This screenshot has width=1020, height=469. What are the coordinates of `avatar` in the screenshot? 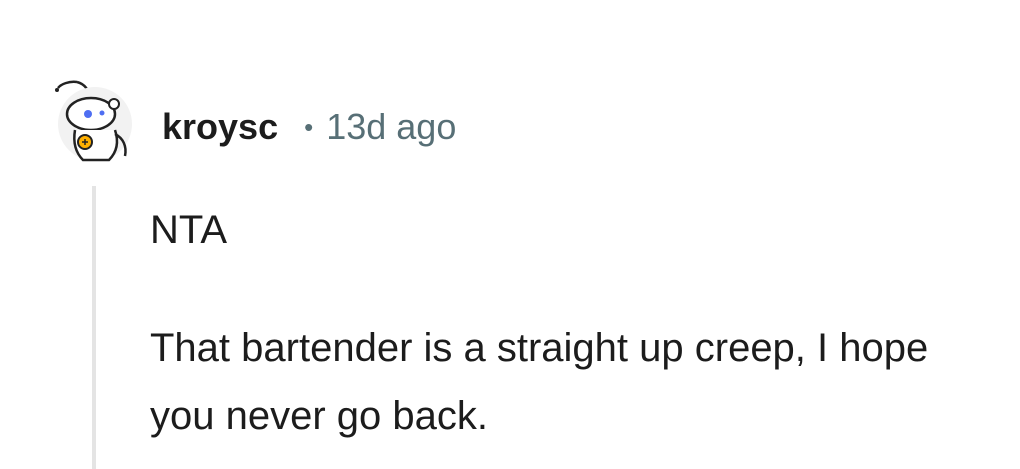 It's located at (95, 121).